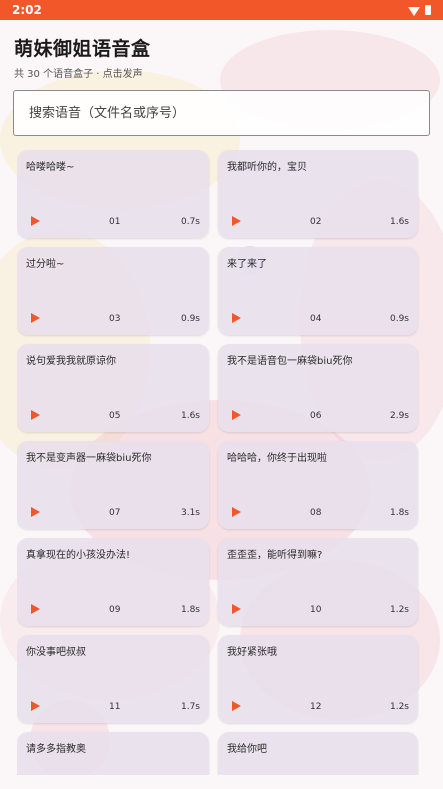  What do you see at coordinates (115, 222) in the screenshot?
I see `clip-number: 01` at bounding box center [115, 222].